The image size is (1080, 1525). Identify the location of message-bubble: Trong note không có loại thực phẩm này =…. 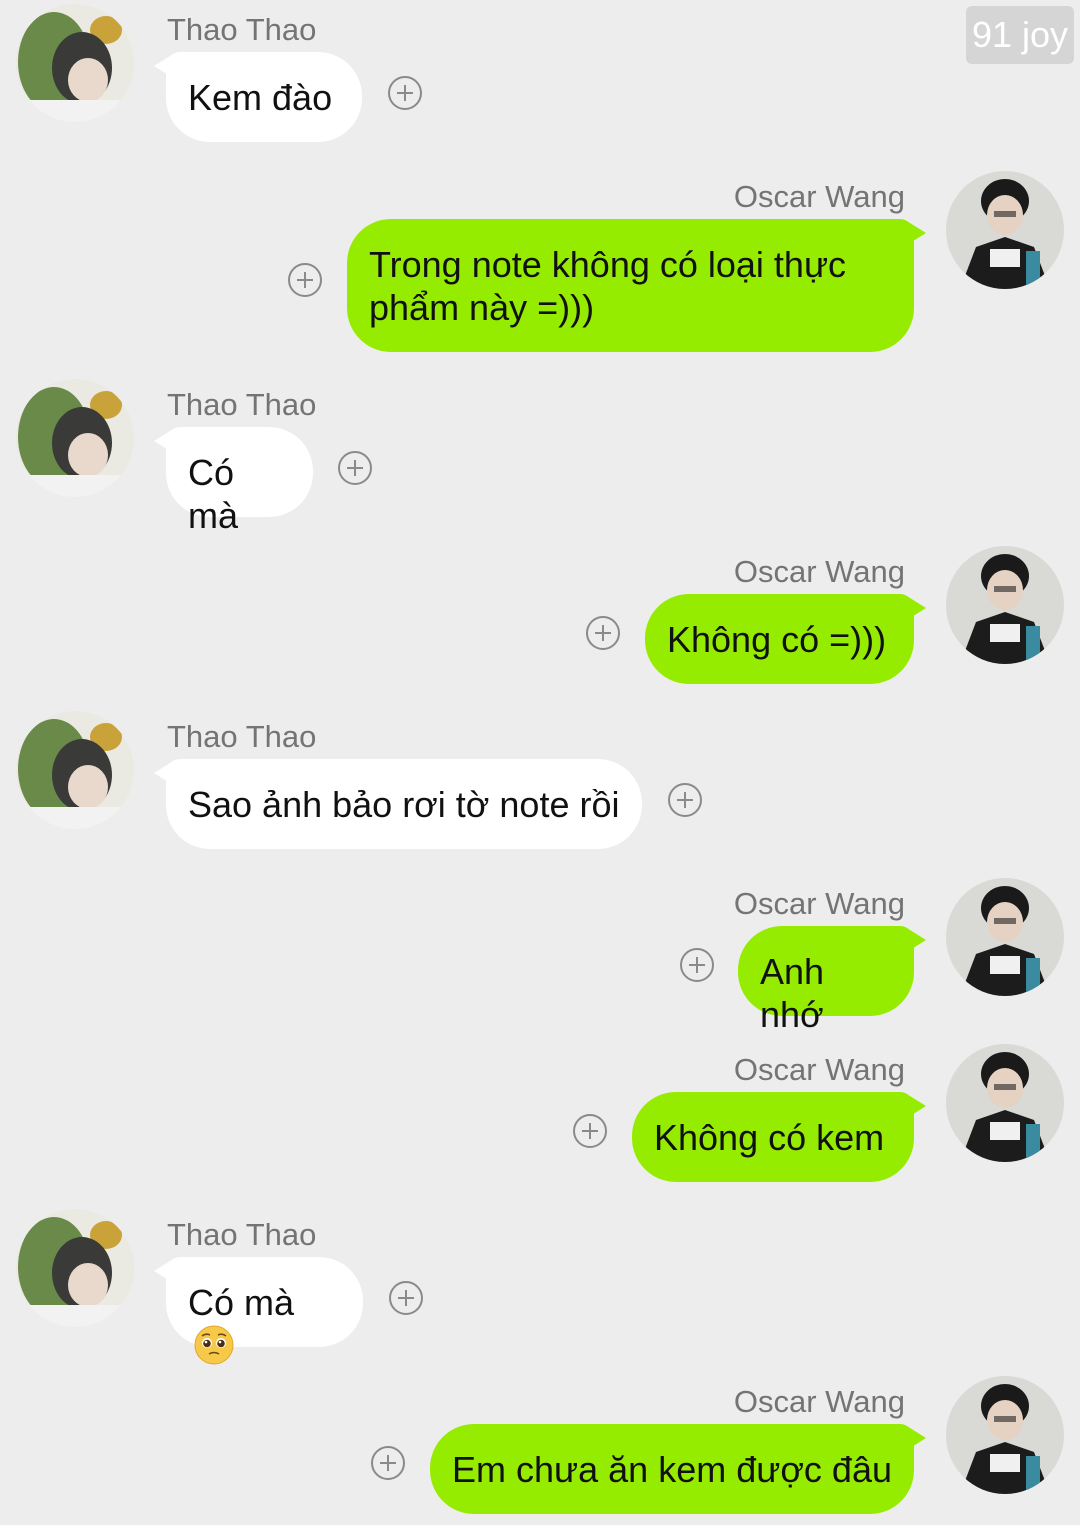
(636, 285).